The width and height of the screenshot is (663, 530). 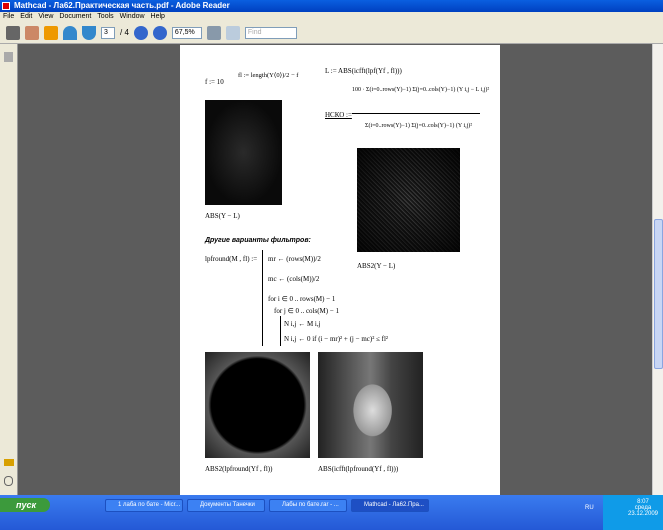 I want to click on menu-document: Document, so click(x=75, y=16).